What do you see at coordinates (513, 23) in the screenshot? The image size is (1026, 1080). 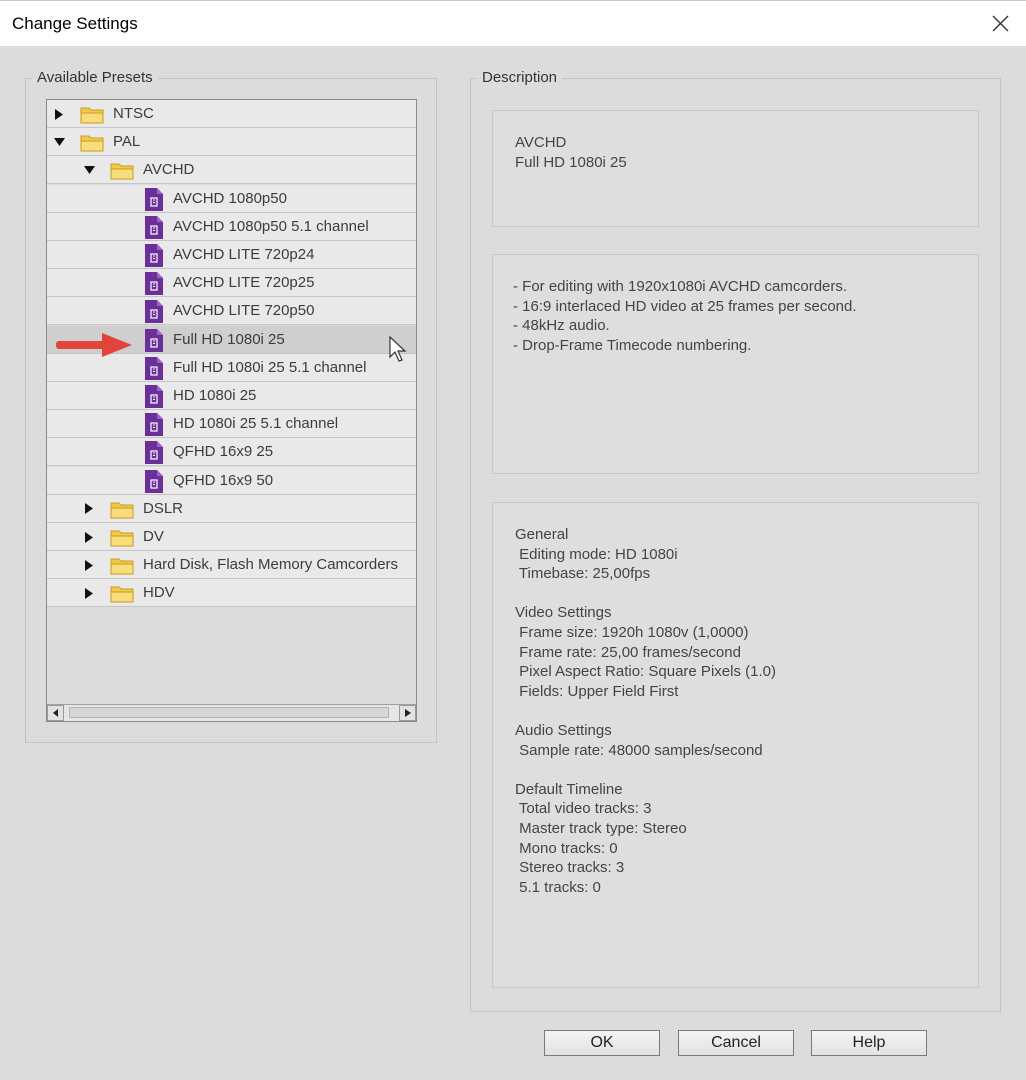 I see `title-bar: Change Settings` at bounding box center [513, 23].